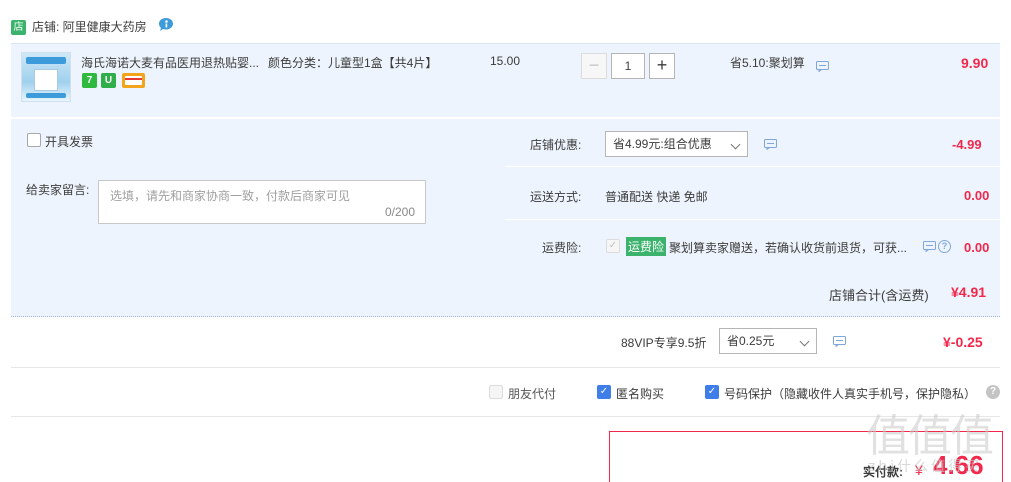 This screenshot has height=482, width=1011. Describe the element at coordinates (496, 392) in the screenshot. I see `friend-pay-checkbox` at that location.